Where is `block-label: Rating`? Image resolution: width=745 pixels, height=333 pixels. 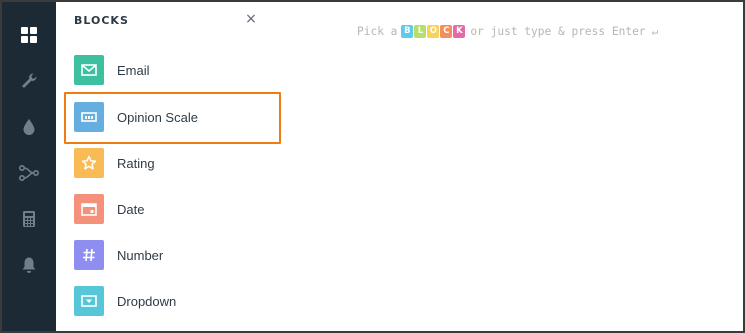 block-label: Rating is located at coordinates (136, 163).